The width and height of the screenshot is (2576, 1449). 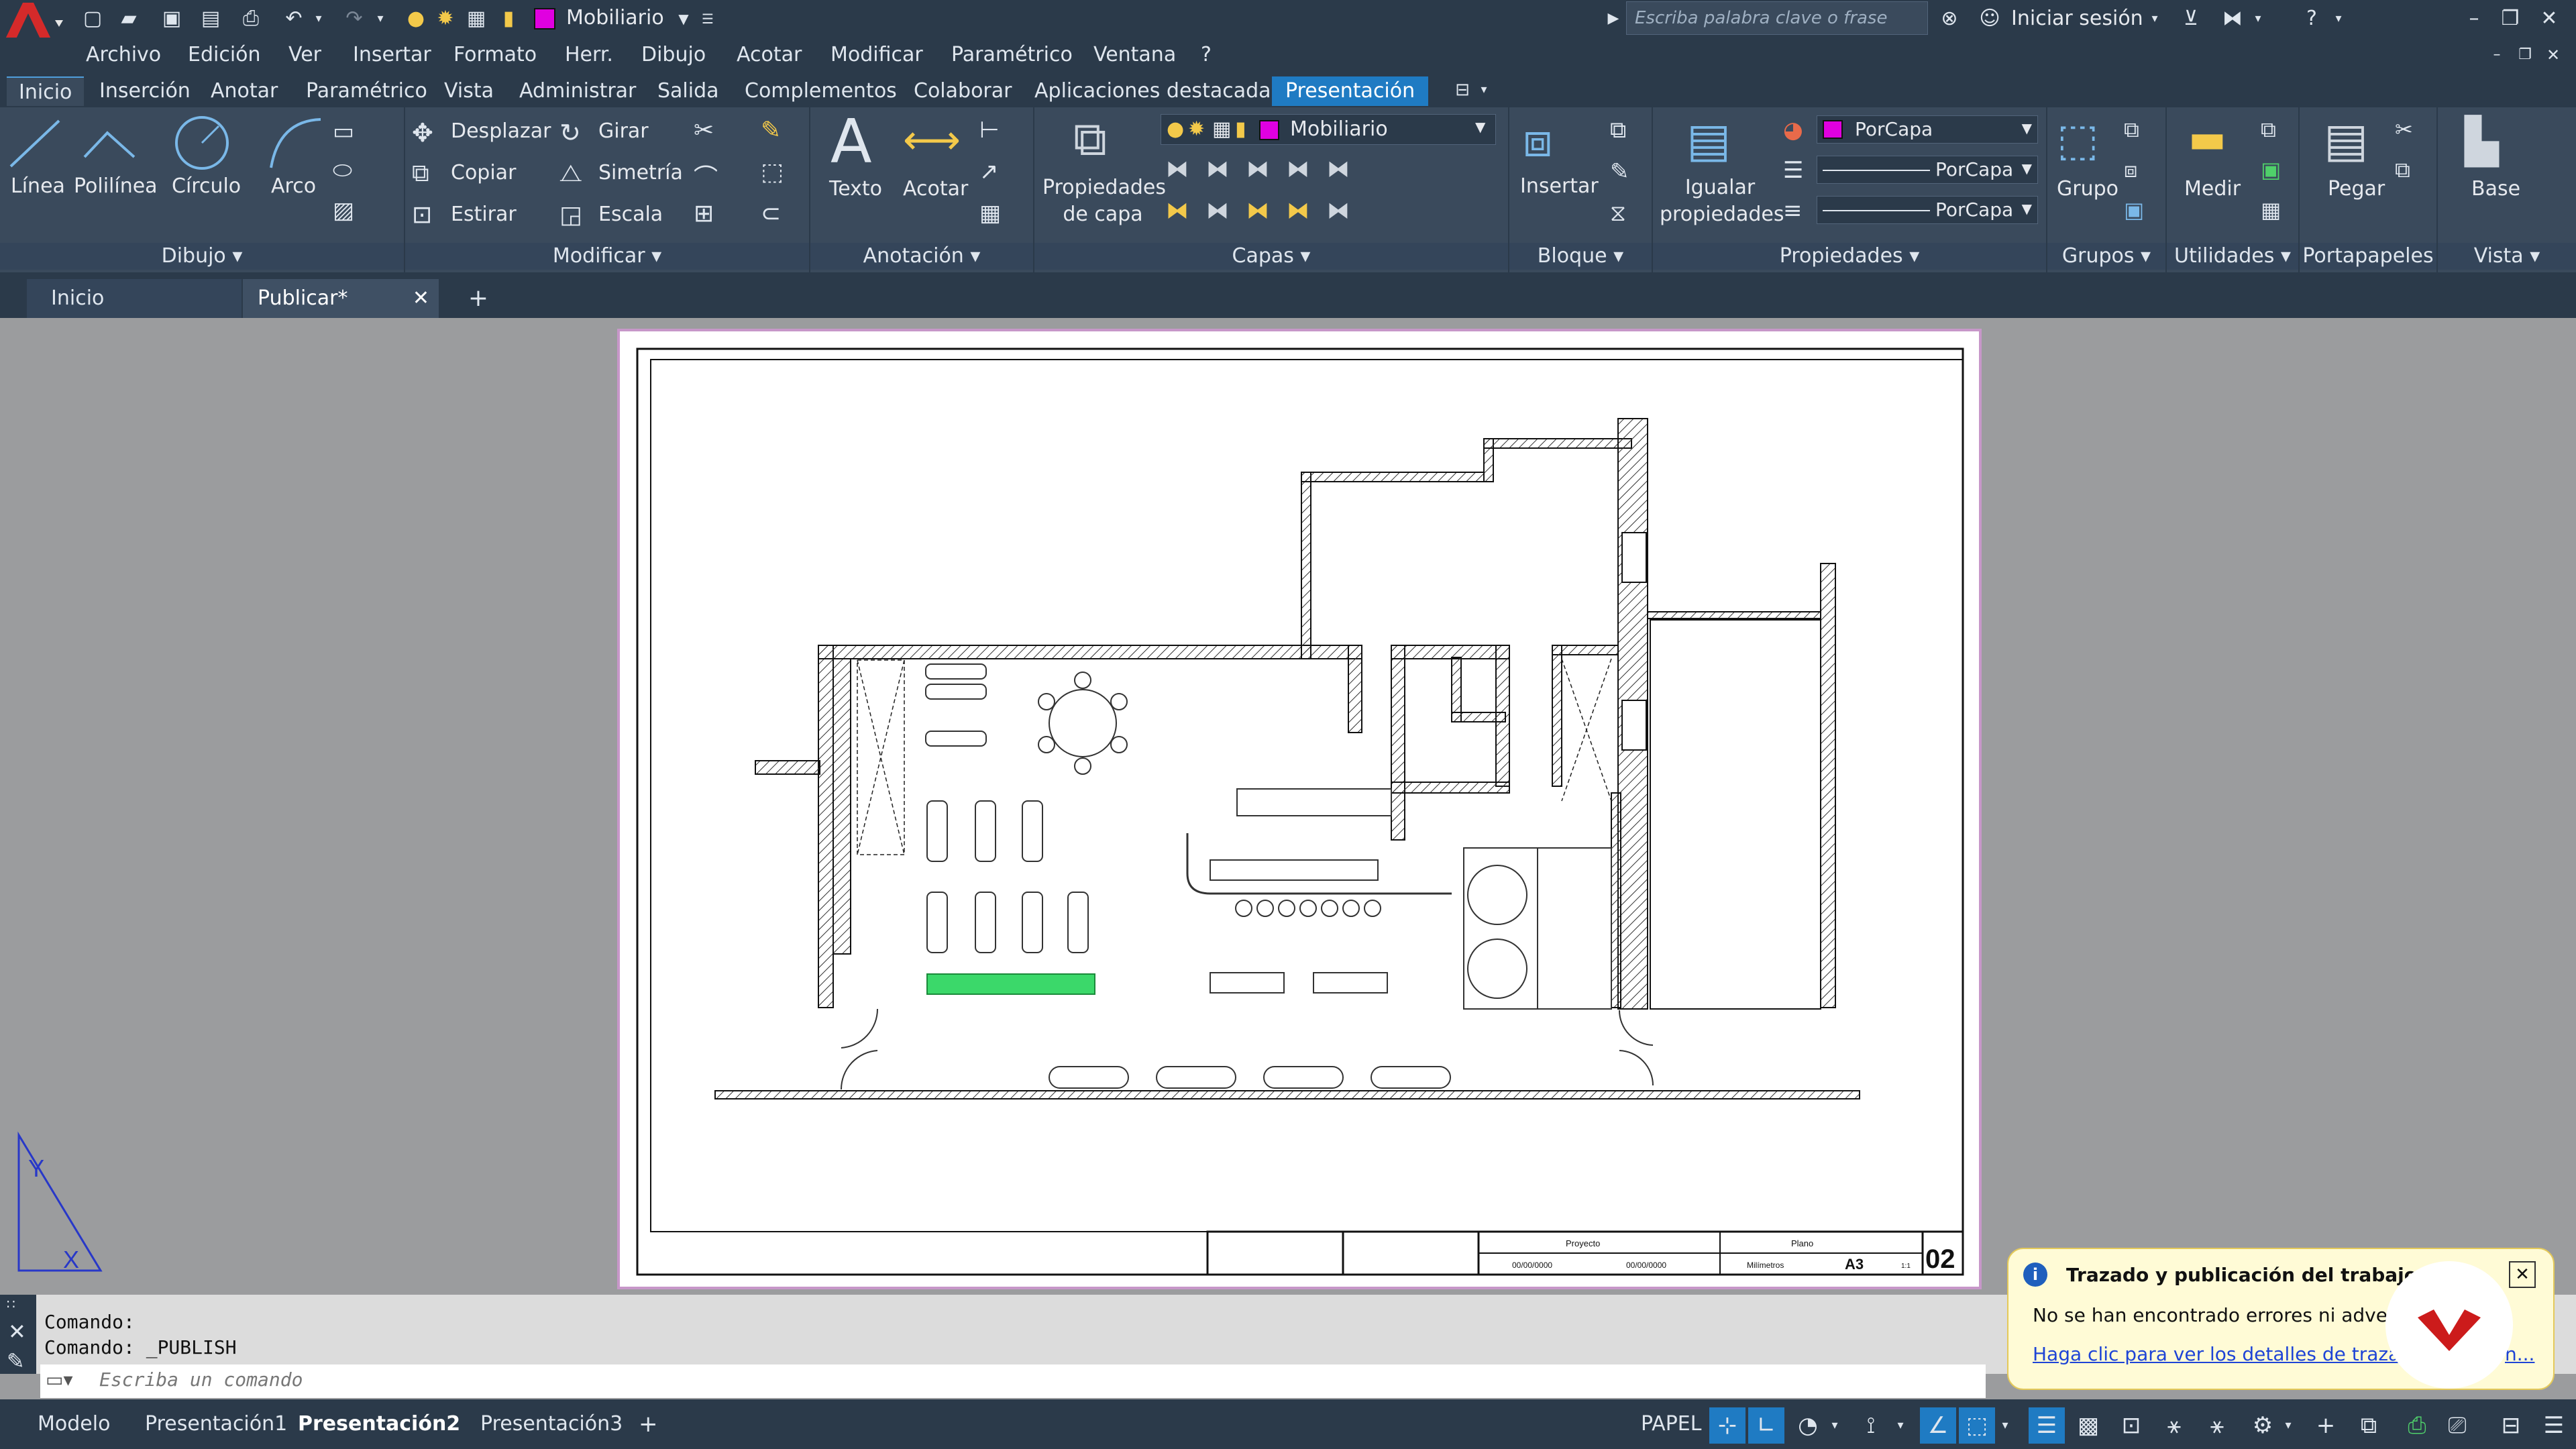 I want to click on layer-on-bulb-icon: ●, so click(x=416, y=19).